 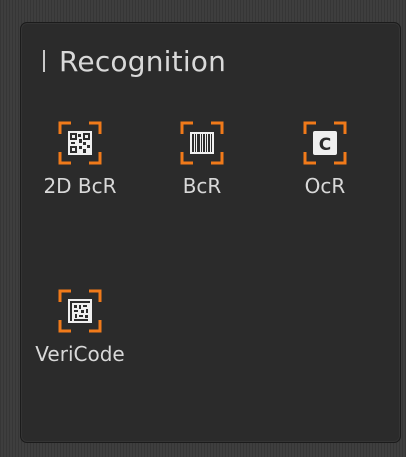 I want to click on ocr-letter-icon: C, so click(x=325, y=143).